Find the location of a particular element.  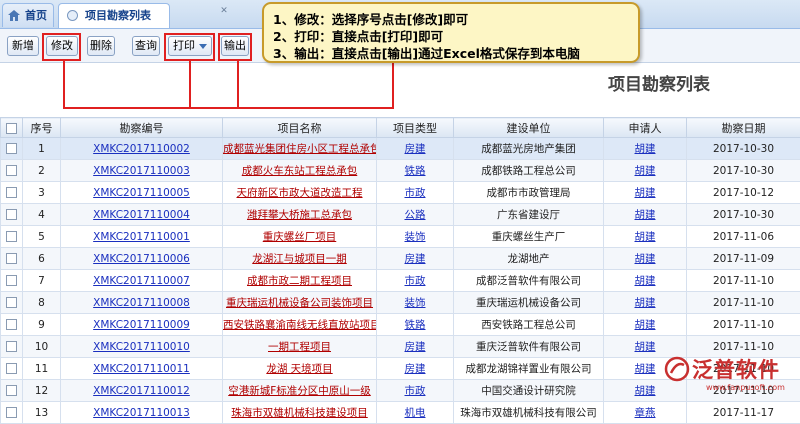

survey-code-link: XMKC2017110008 is located at coordinates (141, 303).